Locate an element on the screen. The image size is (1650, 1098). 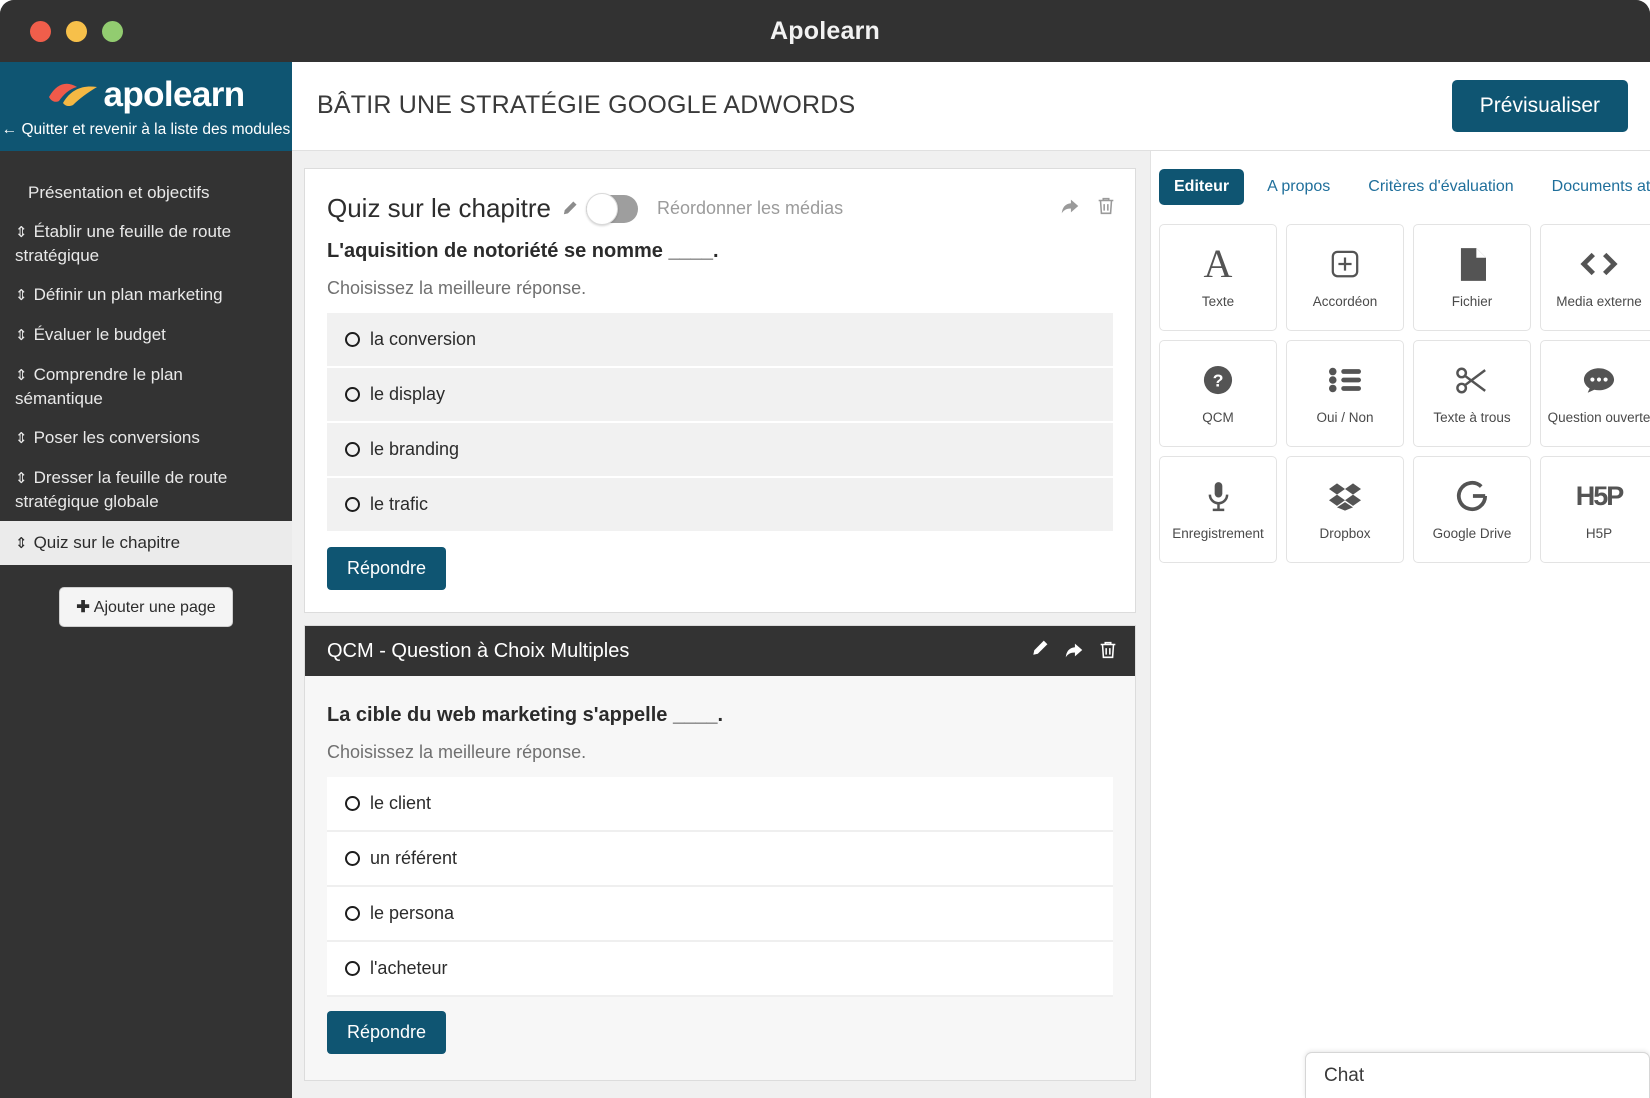
sidebar-item-conversions: ⇕ Poser les conversions is located at coordinates (146, 438).